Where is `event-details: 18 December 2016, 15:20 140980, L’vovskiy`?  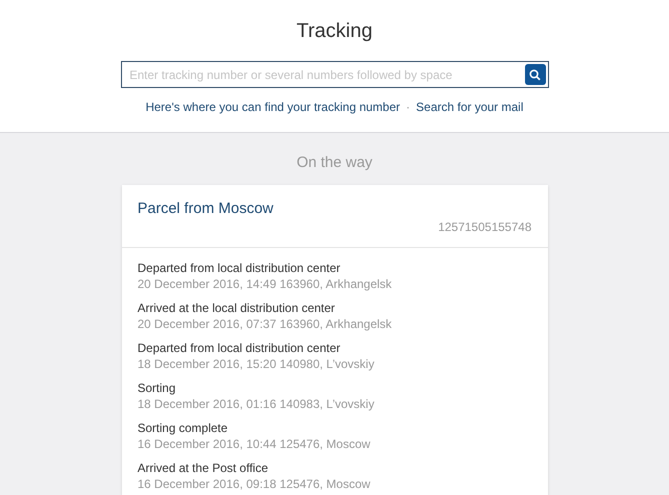
event-details: 18 December 2016, 15:20 140980, L’vovskiy is located at coordinates (256, 364).